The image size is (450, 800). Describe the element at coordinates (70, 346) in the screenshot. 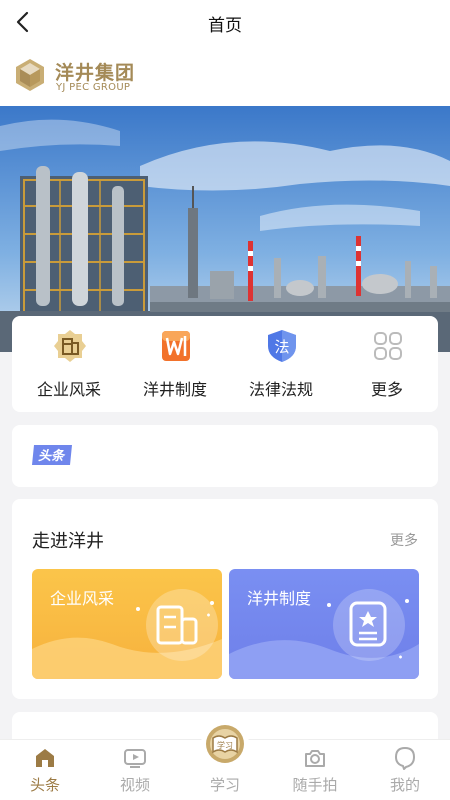

I see `enterprise-icon` at that location.